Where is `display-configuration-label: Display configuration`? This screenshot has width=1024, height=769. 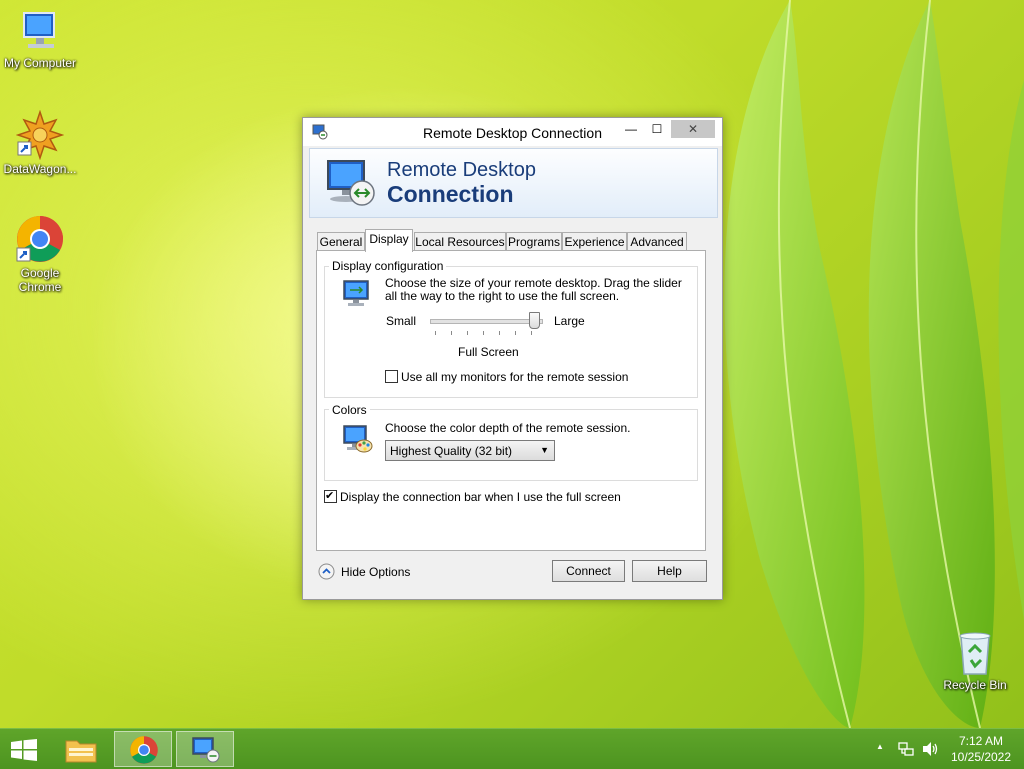 display-configuration-label: Display configuration is located at coordinates (388, 266).